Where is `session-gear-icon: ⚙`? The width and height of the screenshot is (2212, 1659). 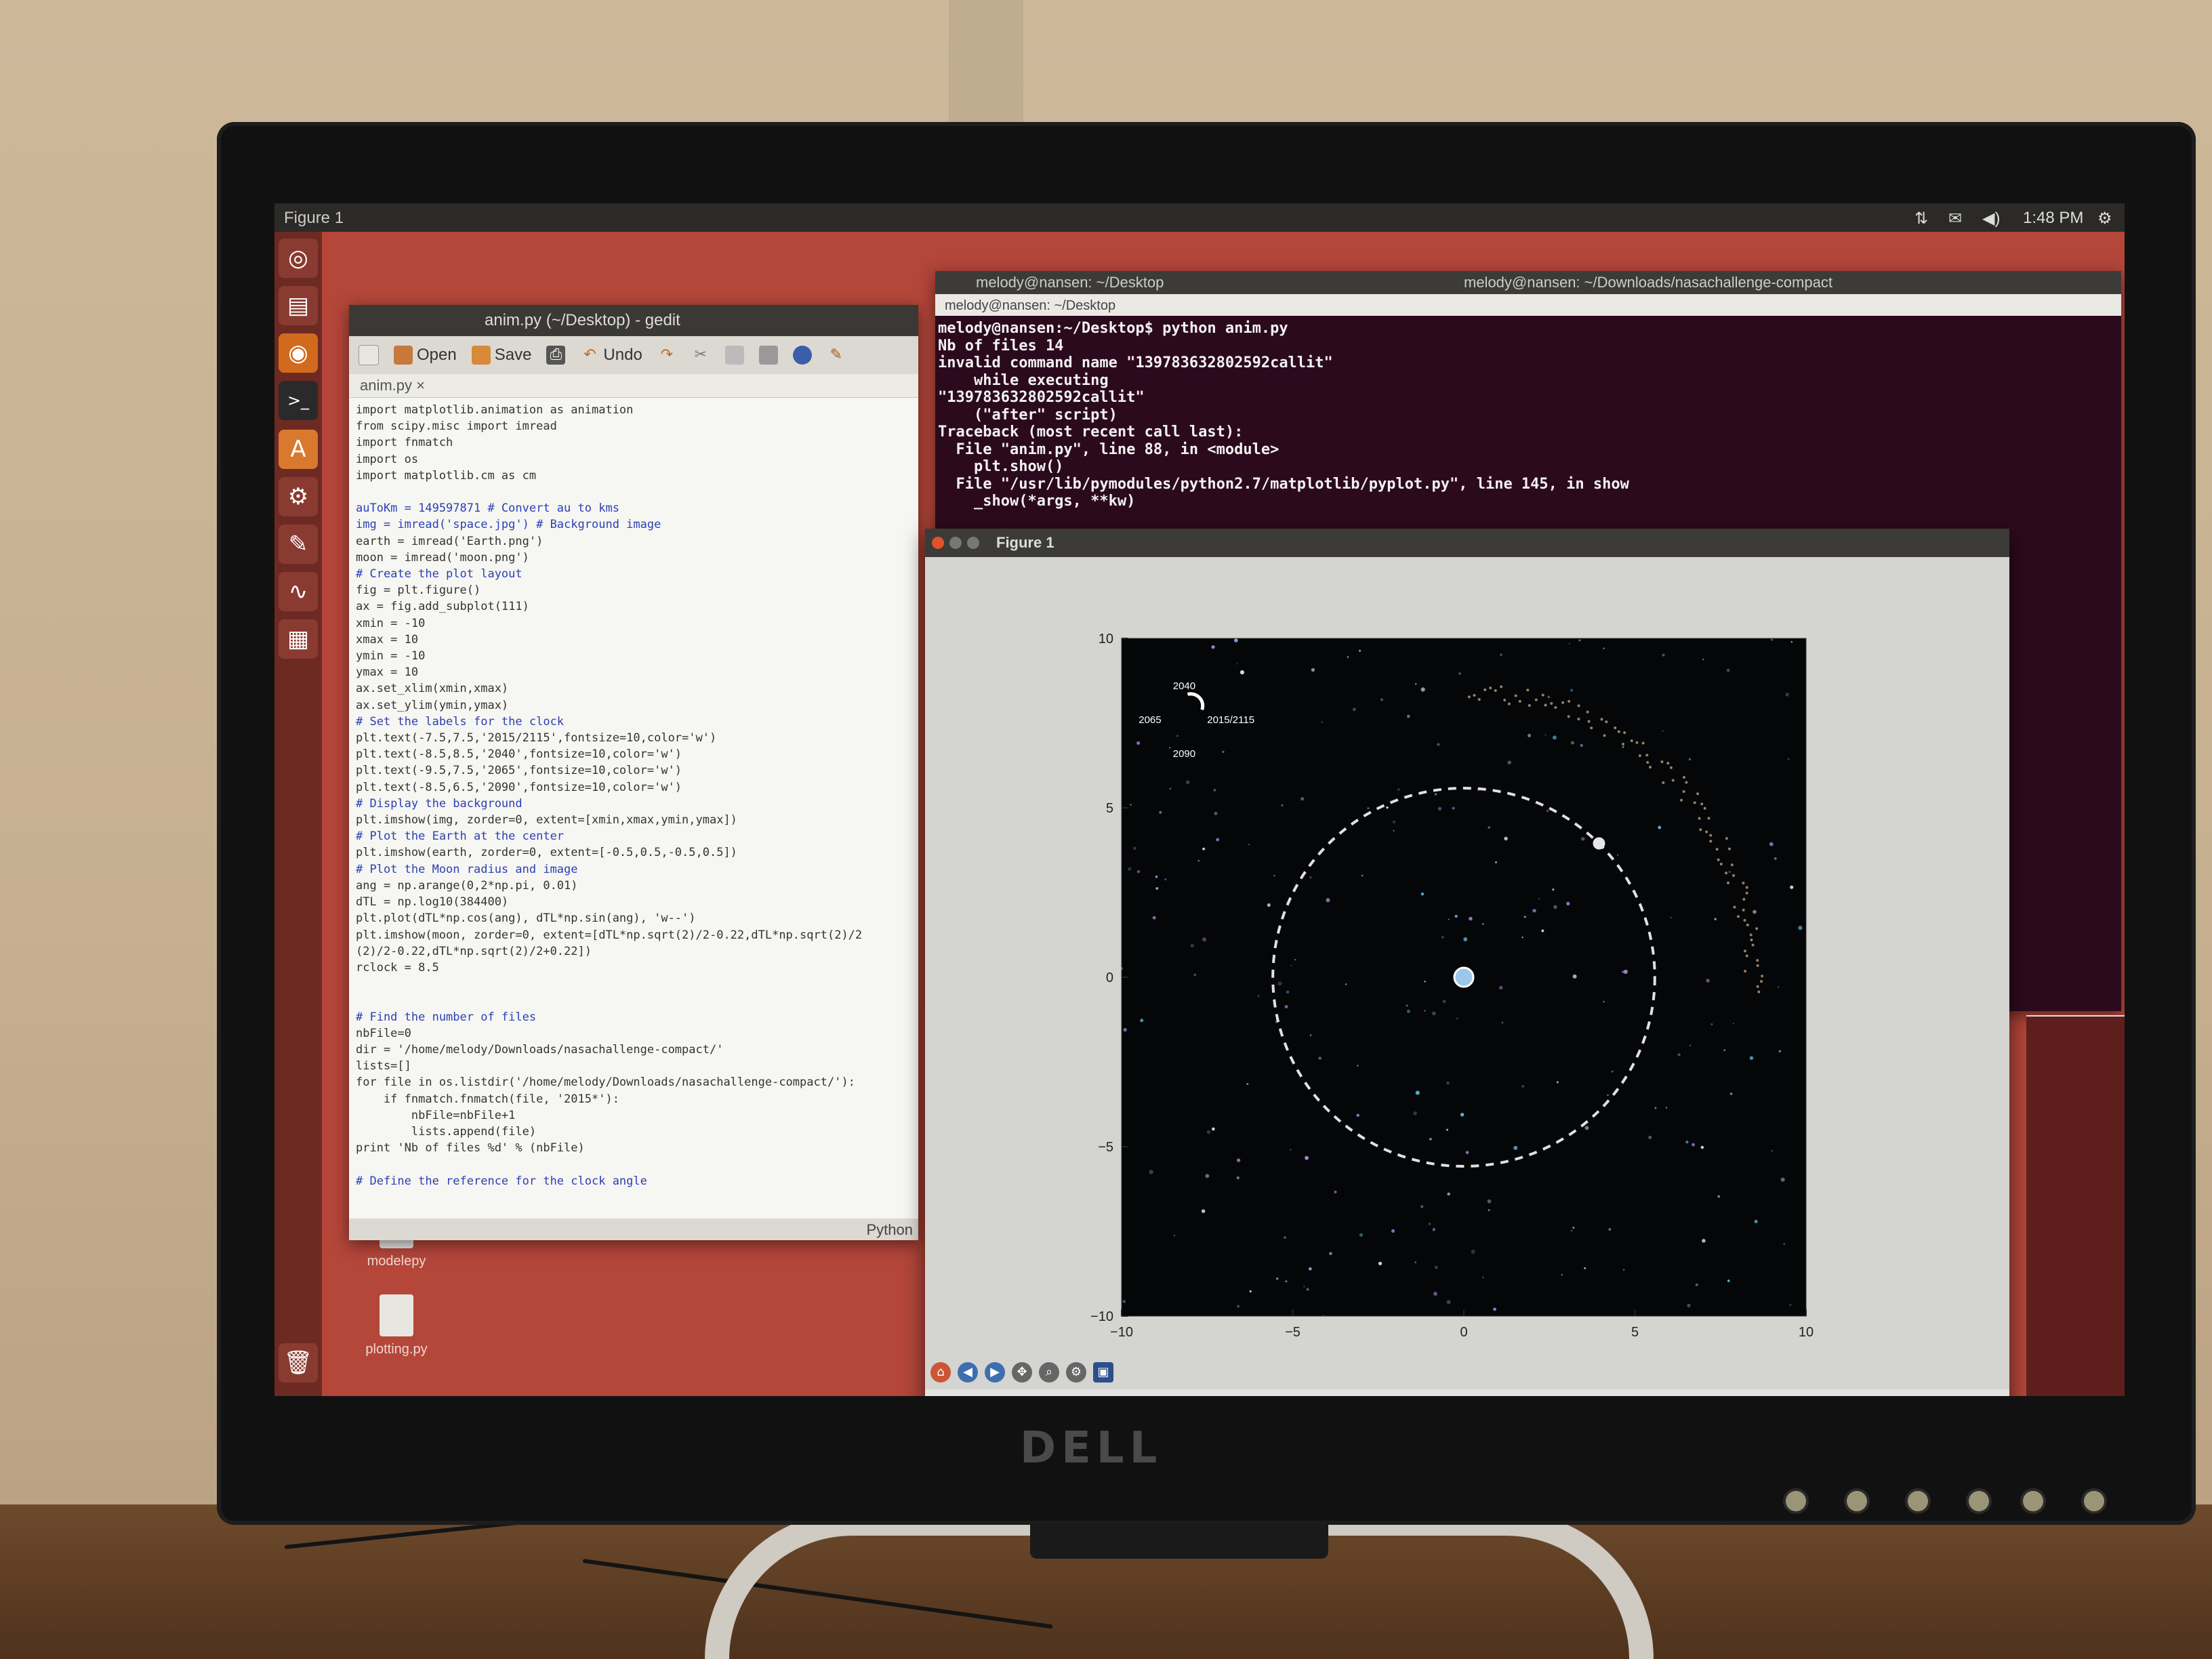 session-gear-icon: ⚙ is located at coordinates (2104, 218).